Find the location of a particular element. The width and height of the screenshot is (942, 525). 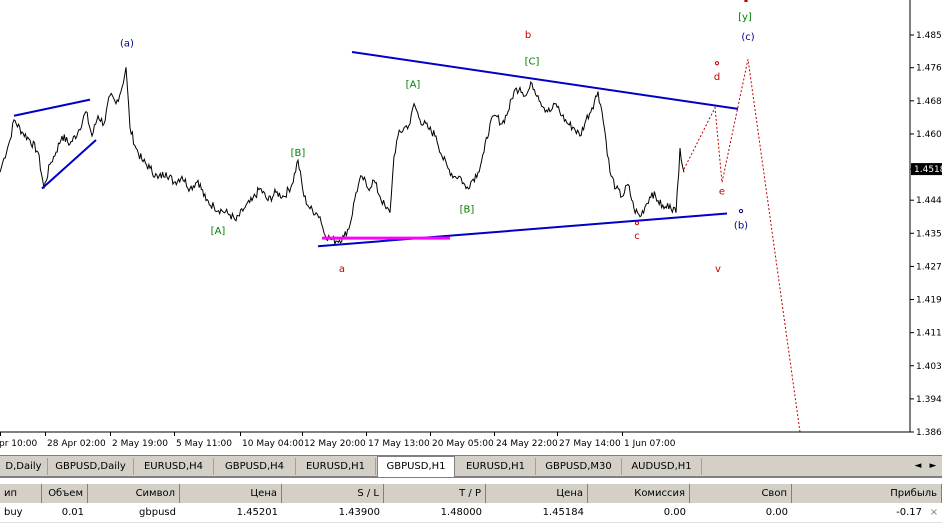

x-tick-label: 20 May 05:00 is located at coordinates (463, 444).